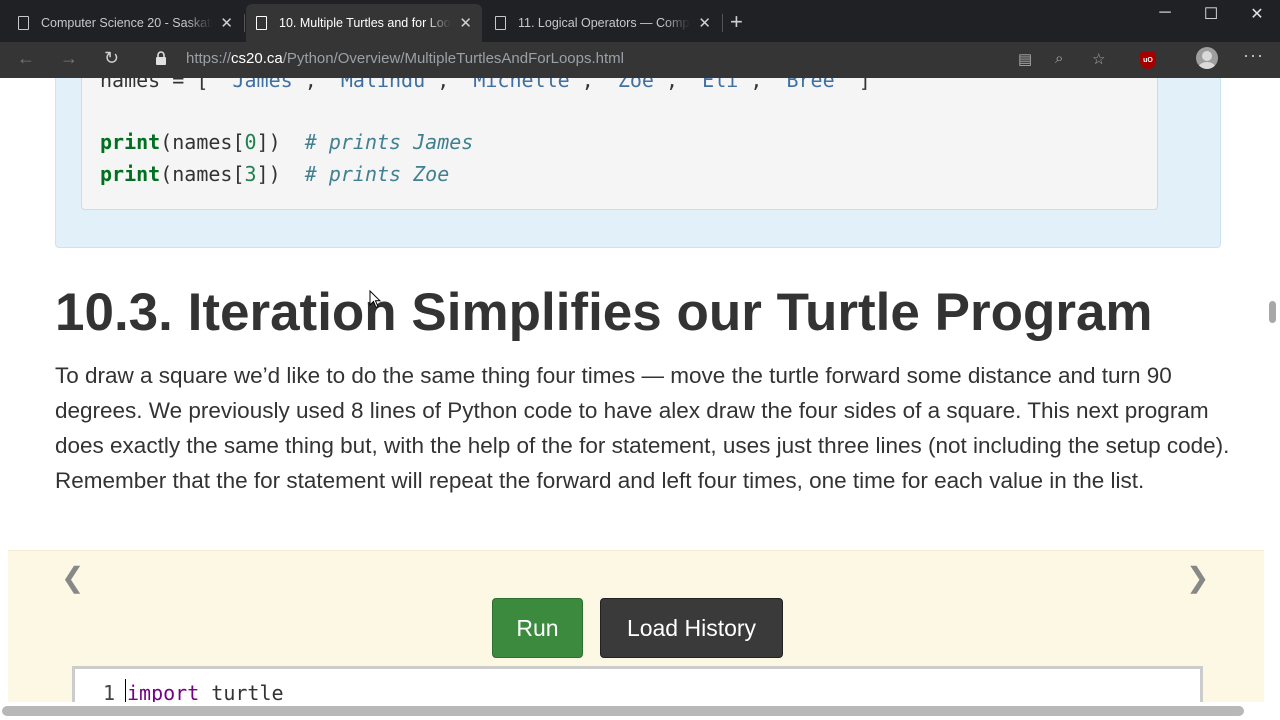 The height and width of the screenshot is (720, 1280). What do you see at coordinates (810, 85) in the screenshot?
I see `code-string: 'Bree'` at bounding box center [810, 85].